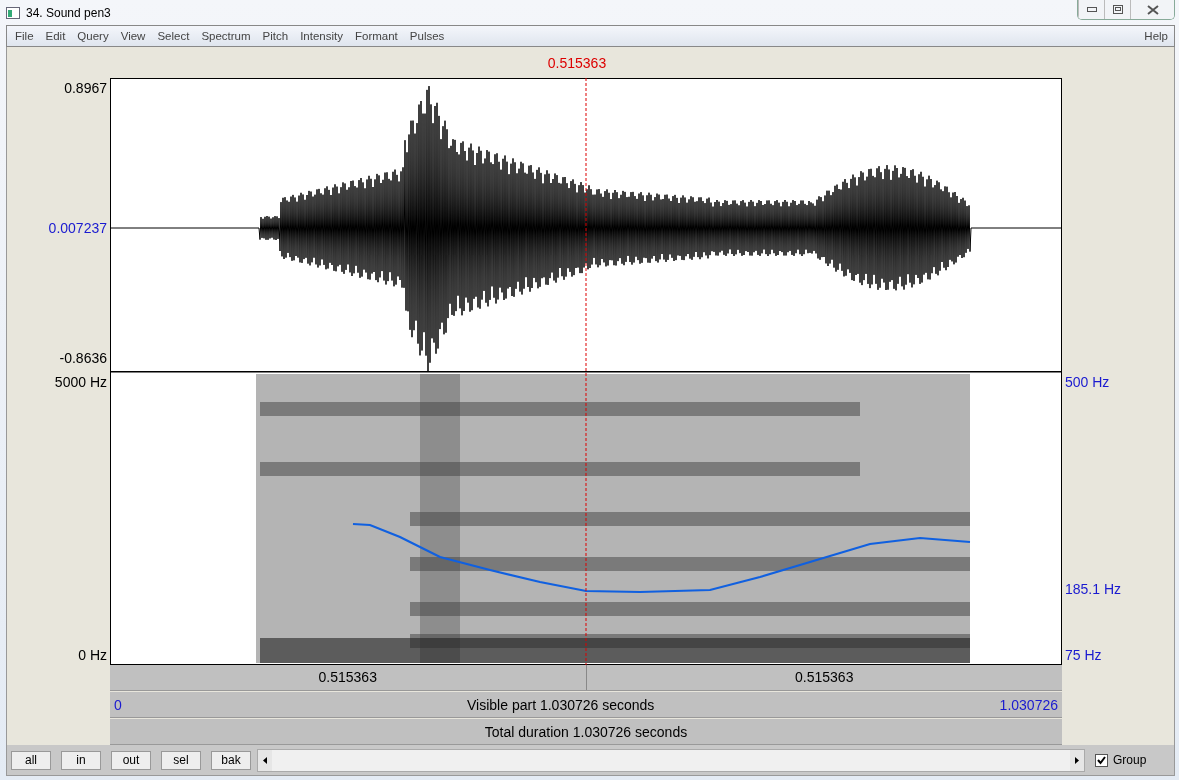 Image resolution: width=1179 pixels, height=780 pixels. What do you see at coordinates (83, 358) in the screenshot?
I see `amplitude-min: -0.8636` at bounding box center [83, 358].